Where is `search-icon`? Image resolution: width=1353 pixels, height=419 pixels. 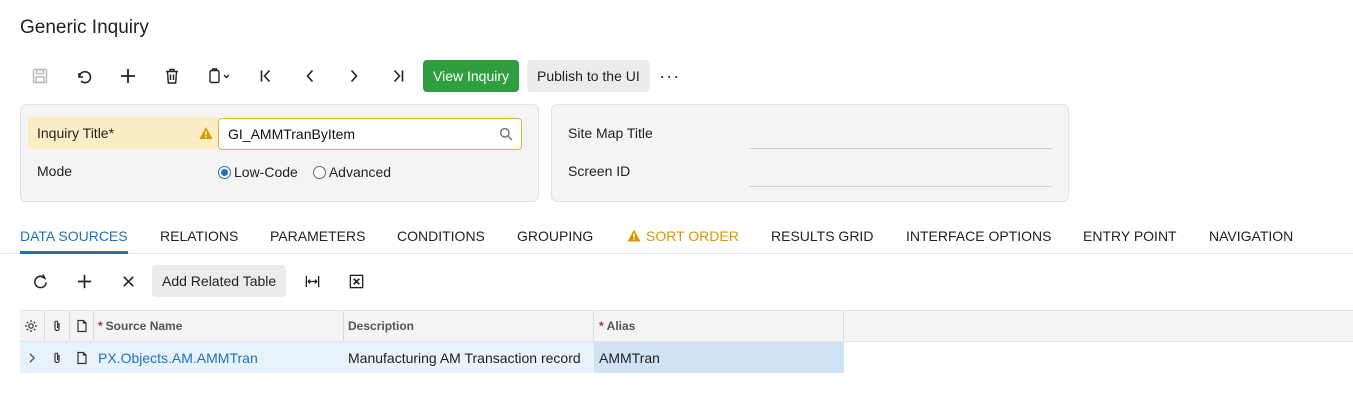
search-icon is located at coordinates (506, 134).